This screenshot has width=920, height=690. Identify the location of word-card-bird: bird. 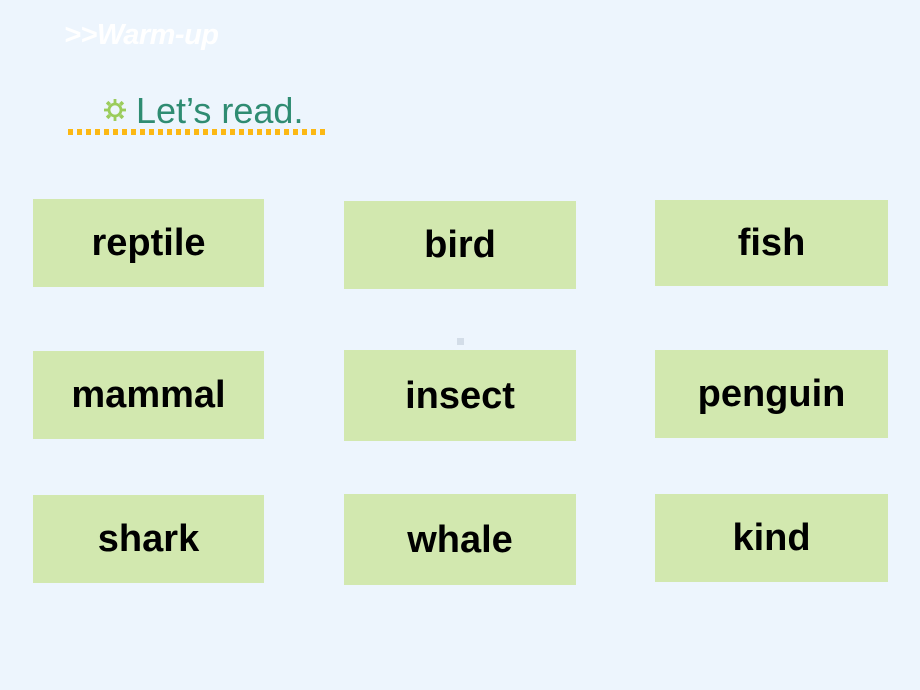
(460, 245).